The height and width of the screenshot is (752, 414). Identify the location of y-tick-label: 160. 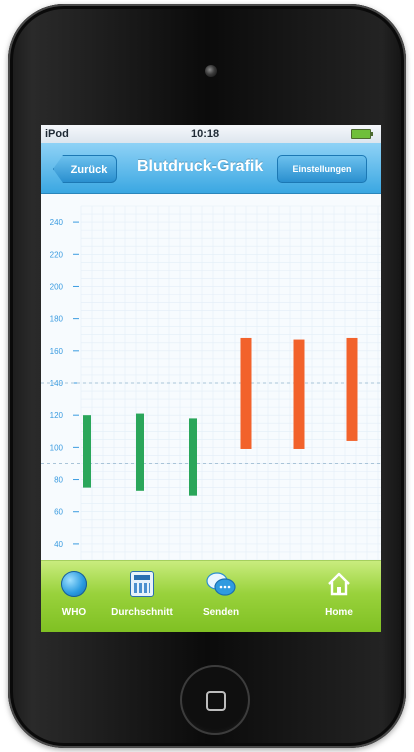
(57, 351).